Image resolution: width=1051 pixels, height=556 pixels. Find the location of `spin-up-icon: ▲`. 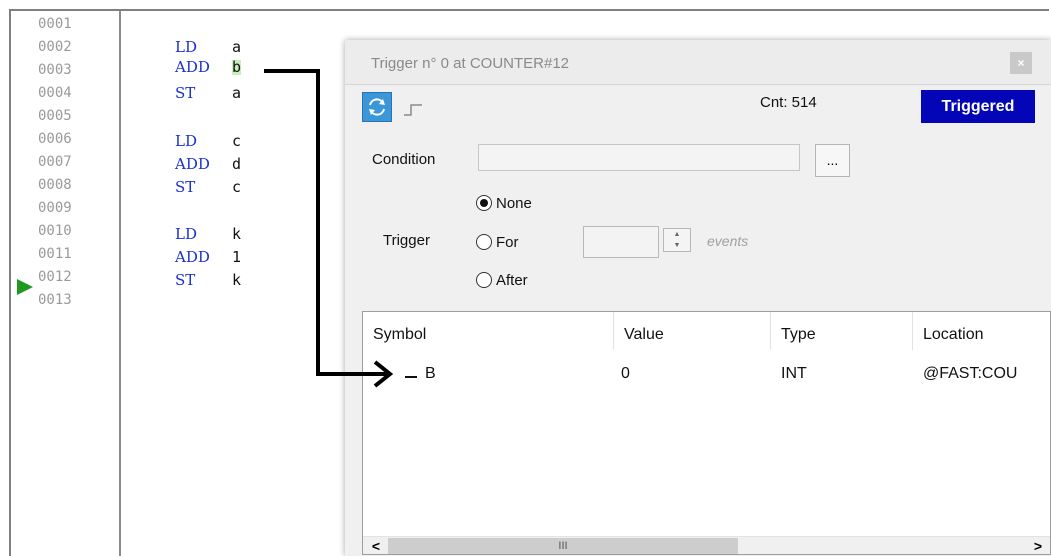

spin-up-icon: ▲ is located at coordinates (677, 234).